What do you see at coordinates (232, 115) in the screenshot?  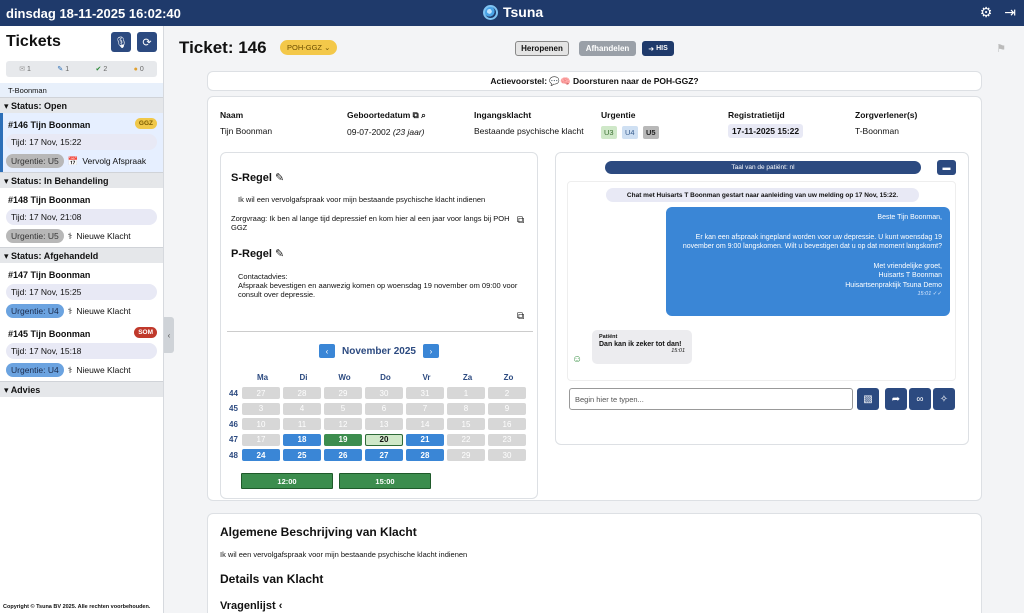 I see `label-naam: Naam` at bounding box center [232, 115].